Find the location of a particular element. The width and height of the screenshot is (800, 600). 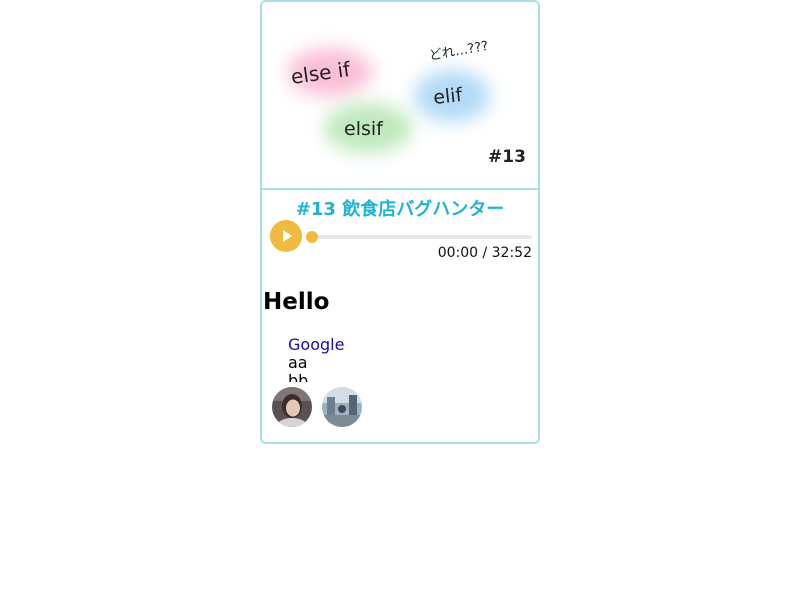

content-heading: Hello is located at coordinates (296, 302).